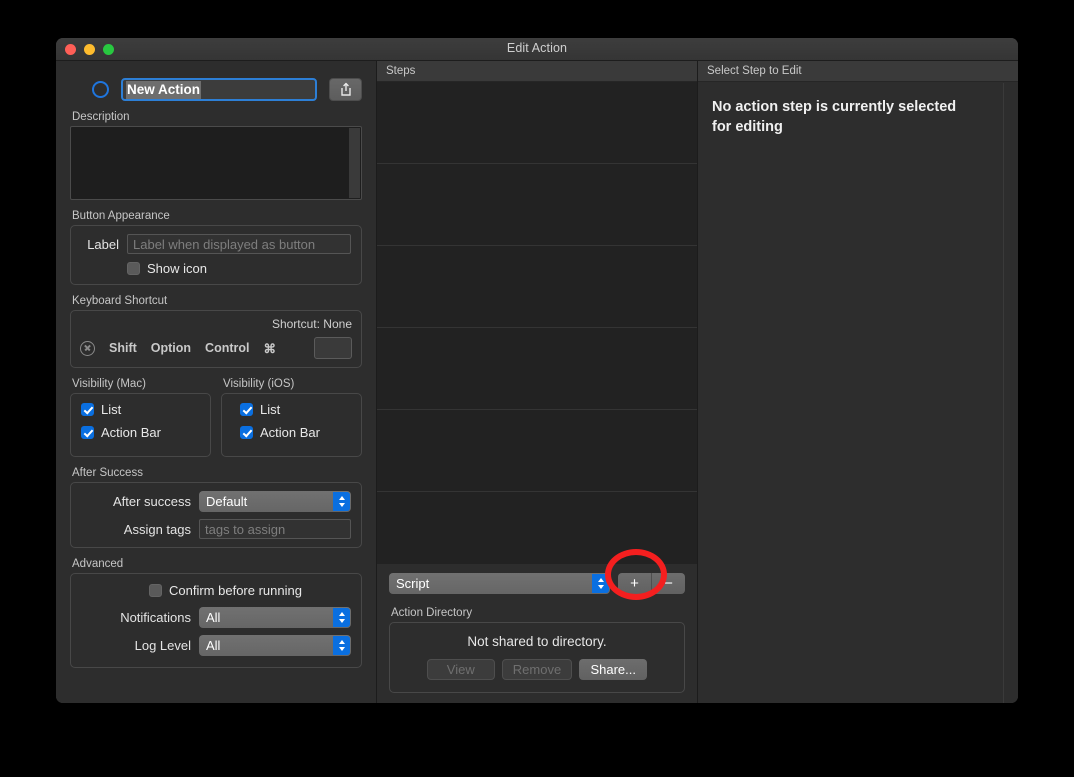 The image size is (1074, 777). I want to click on log-level-select: All, so click(275, 645).